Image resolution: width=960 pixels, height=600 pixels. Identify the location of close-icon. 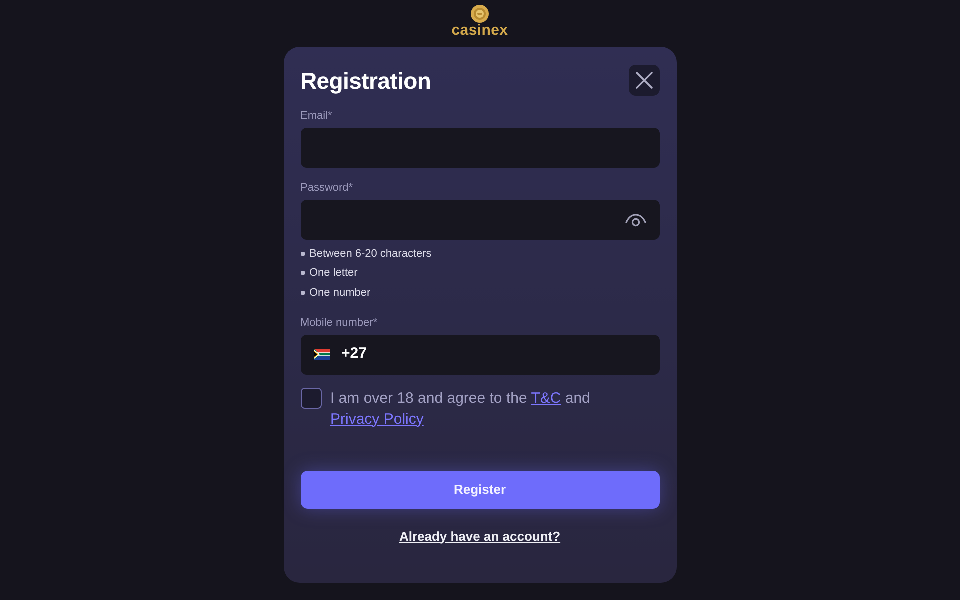
(644, 80).